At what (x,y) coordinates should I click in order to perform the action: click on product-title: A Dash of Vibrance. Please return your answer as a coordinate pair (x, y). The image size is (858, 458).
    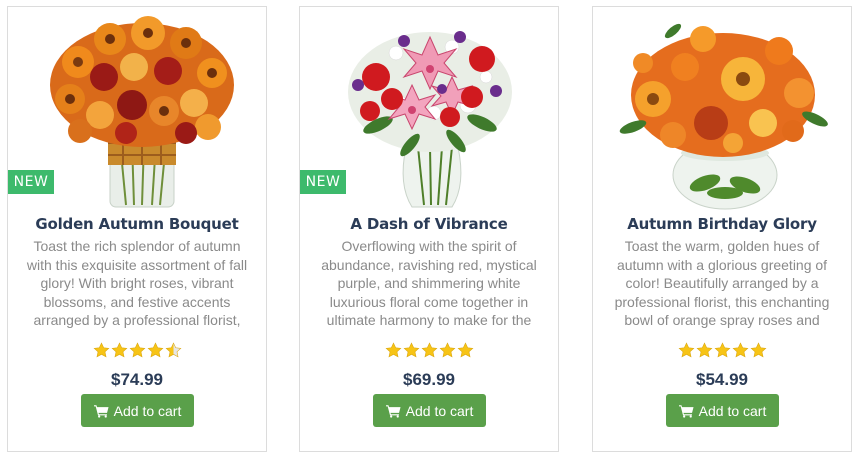
    Looking at the image, I should click on (429, 224).